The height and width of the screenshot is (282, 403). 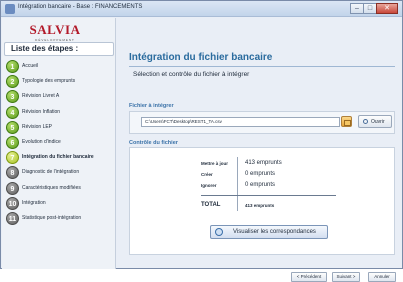 I want to click on step-integration: 10 Intégration, so click(x=61, y=204).